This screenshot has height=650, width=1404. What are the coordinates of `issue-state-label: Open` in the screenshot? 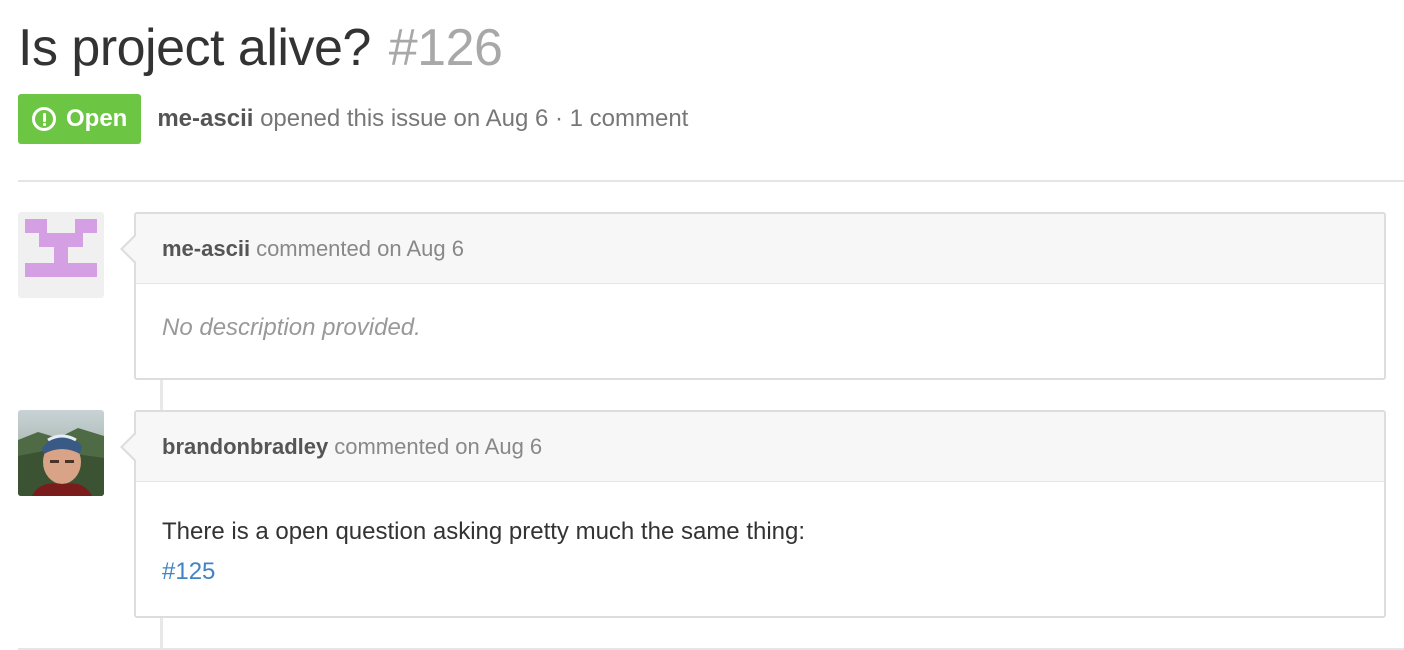 It's located at (97, 118).